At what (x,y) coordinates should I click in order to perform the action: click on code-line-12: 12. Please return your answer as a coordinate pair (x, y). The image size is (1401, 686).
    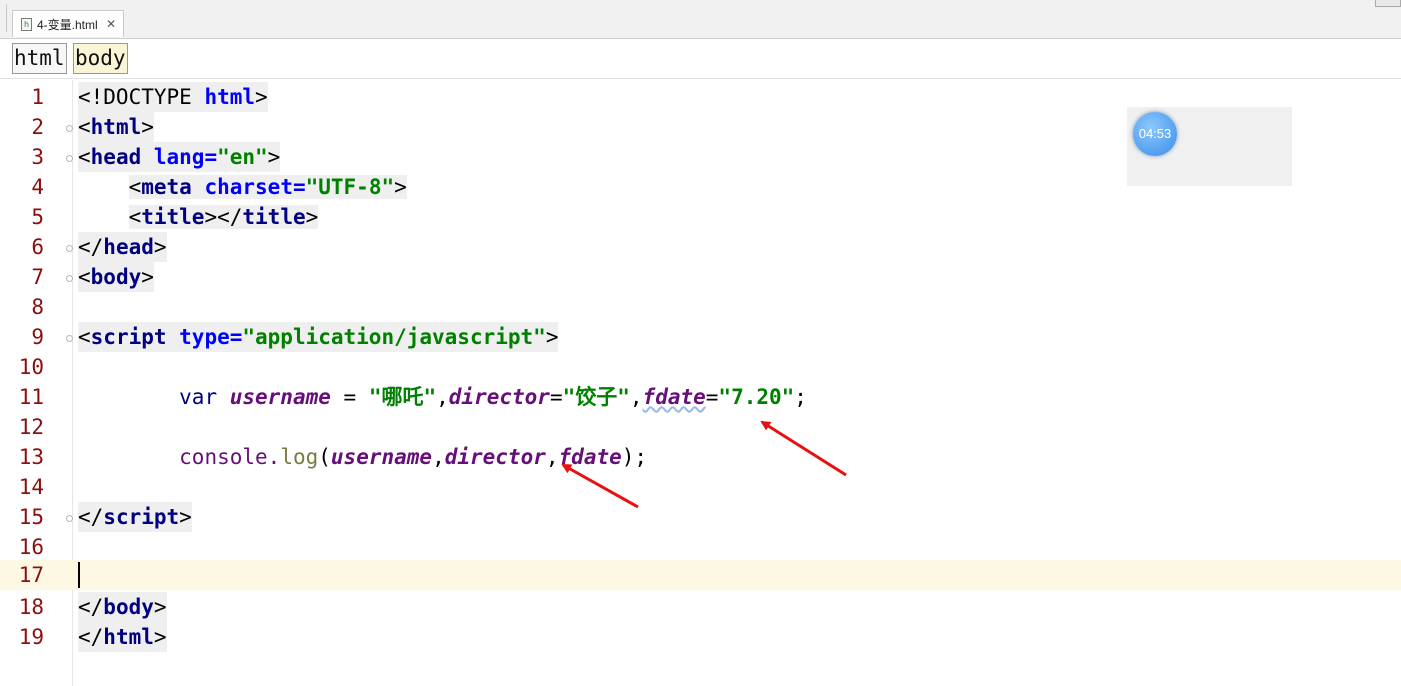
    Looking at the image, I should click on (700, 427).